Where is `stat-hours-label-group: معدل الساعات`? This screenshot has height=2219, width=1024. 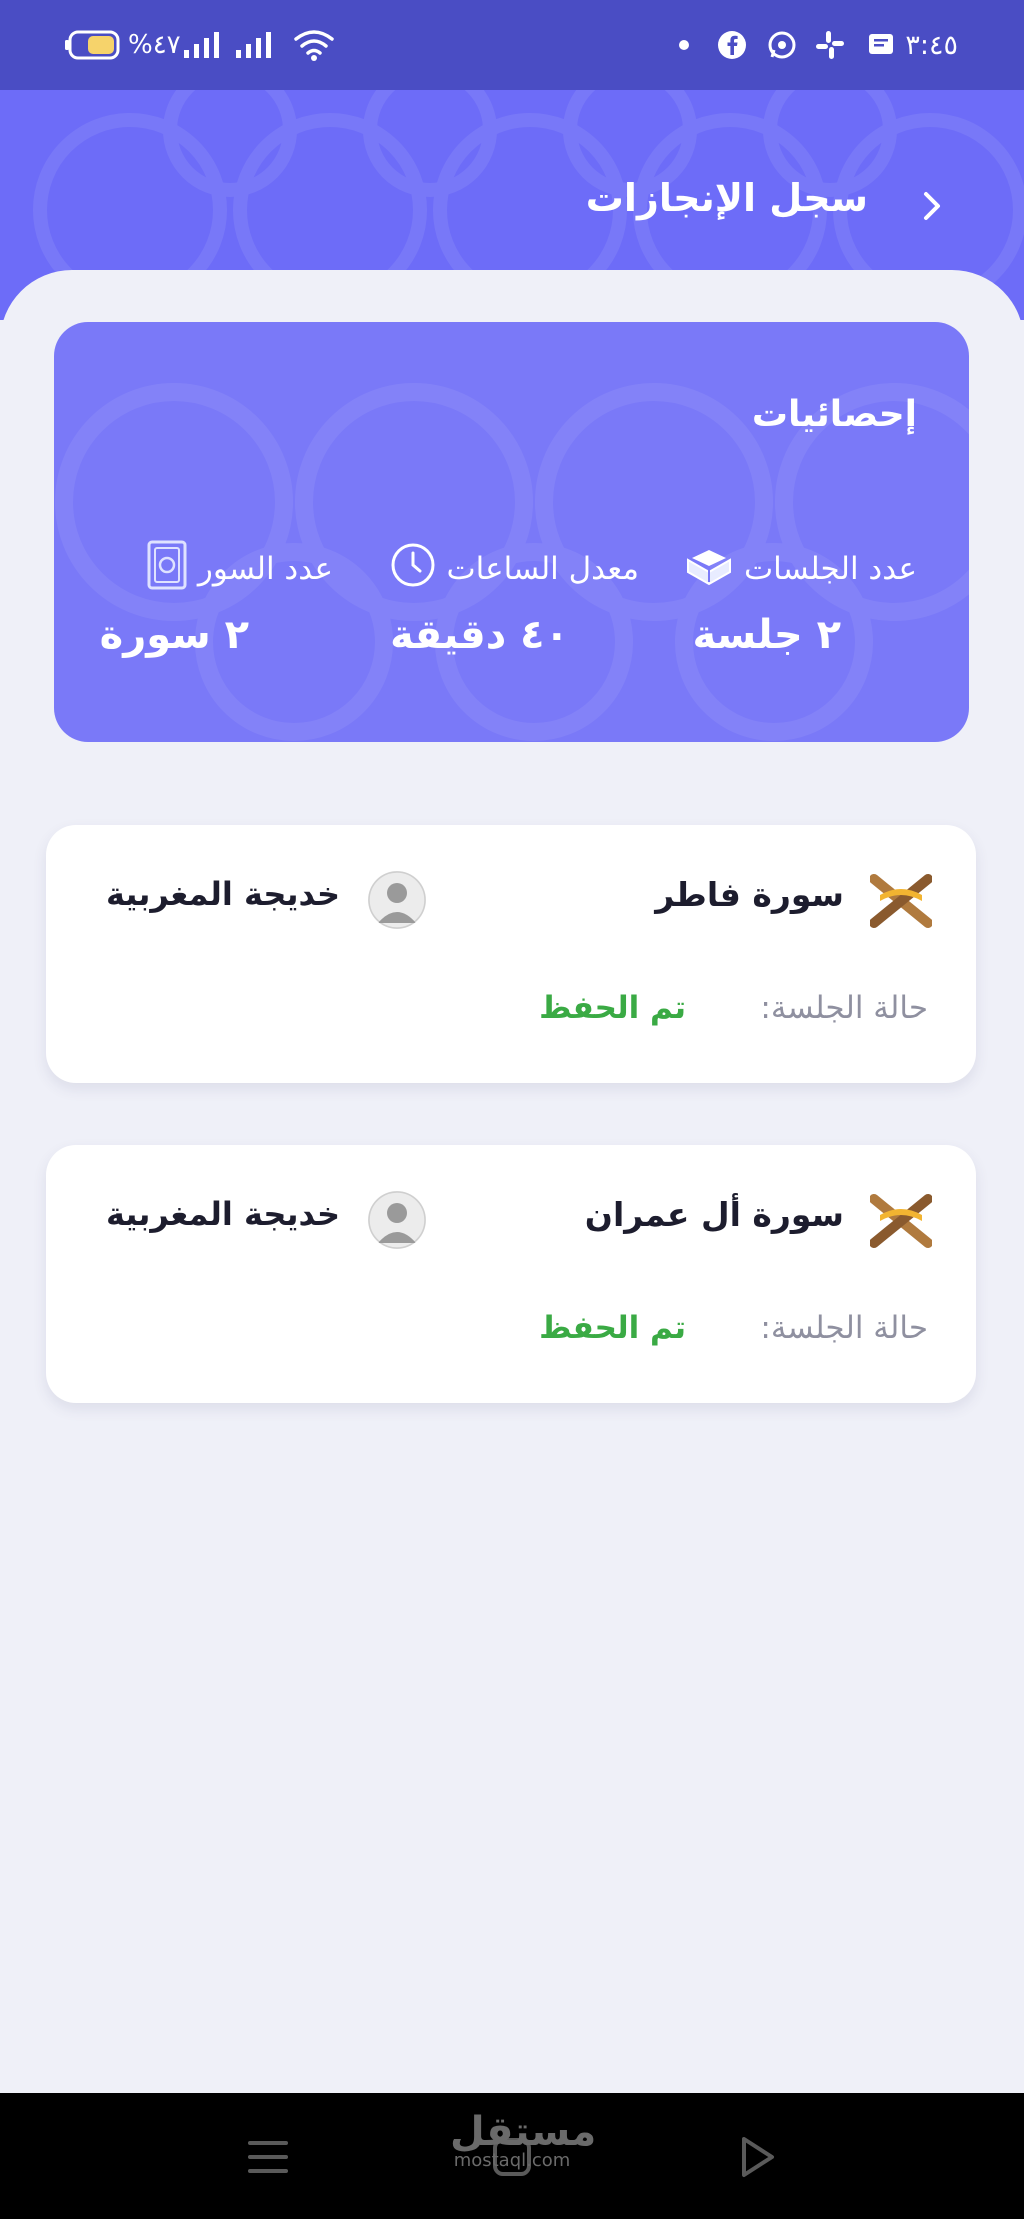
stat-hours-label-group: معدل الساعات is located at coordinates (514, 569).